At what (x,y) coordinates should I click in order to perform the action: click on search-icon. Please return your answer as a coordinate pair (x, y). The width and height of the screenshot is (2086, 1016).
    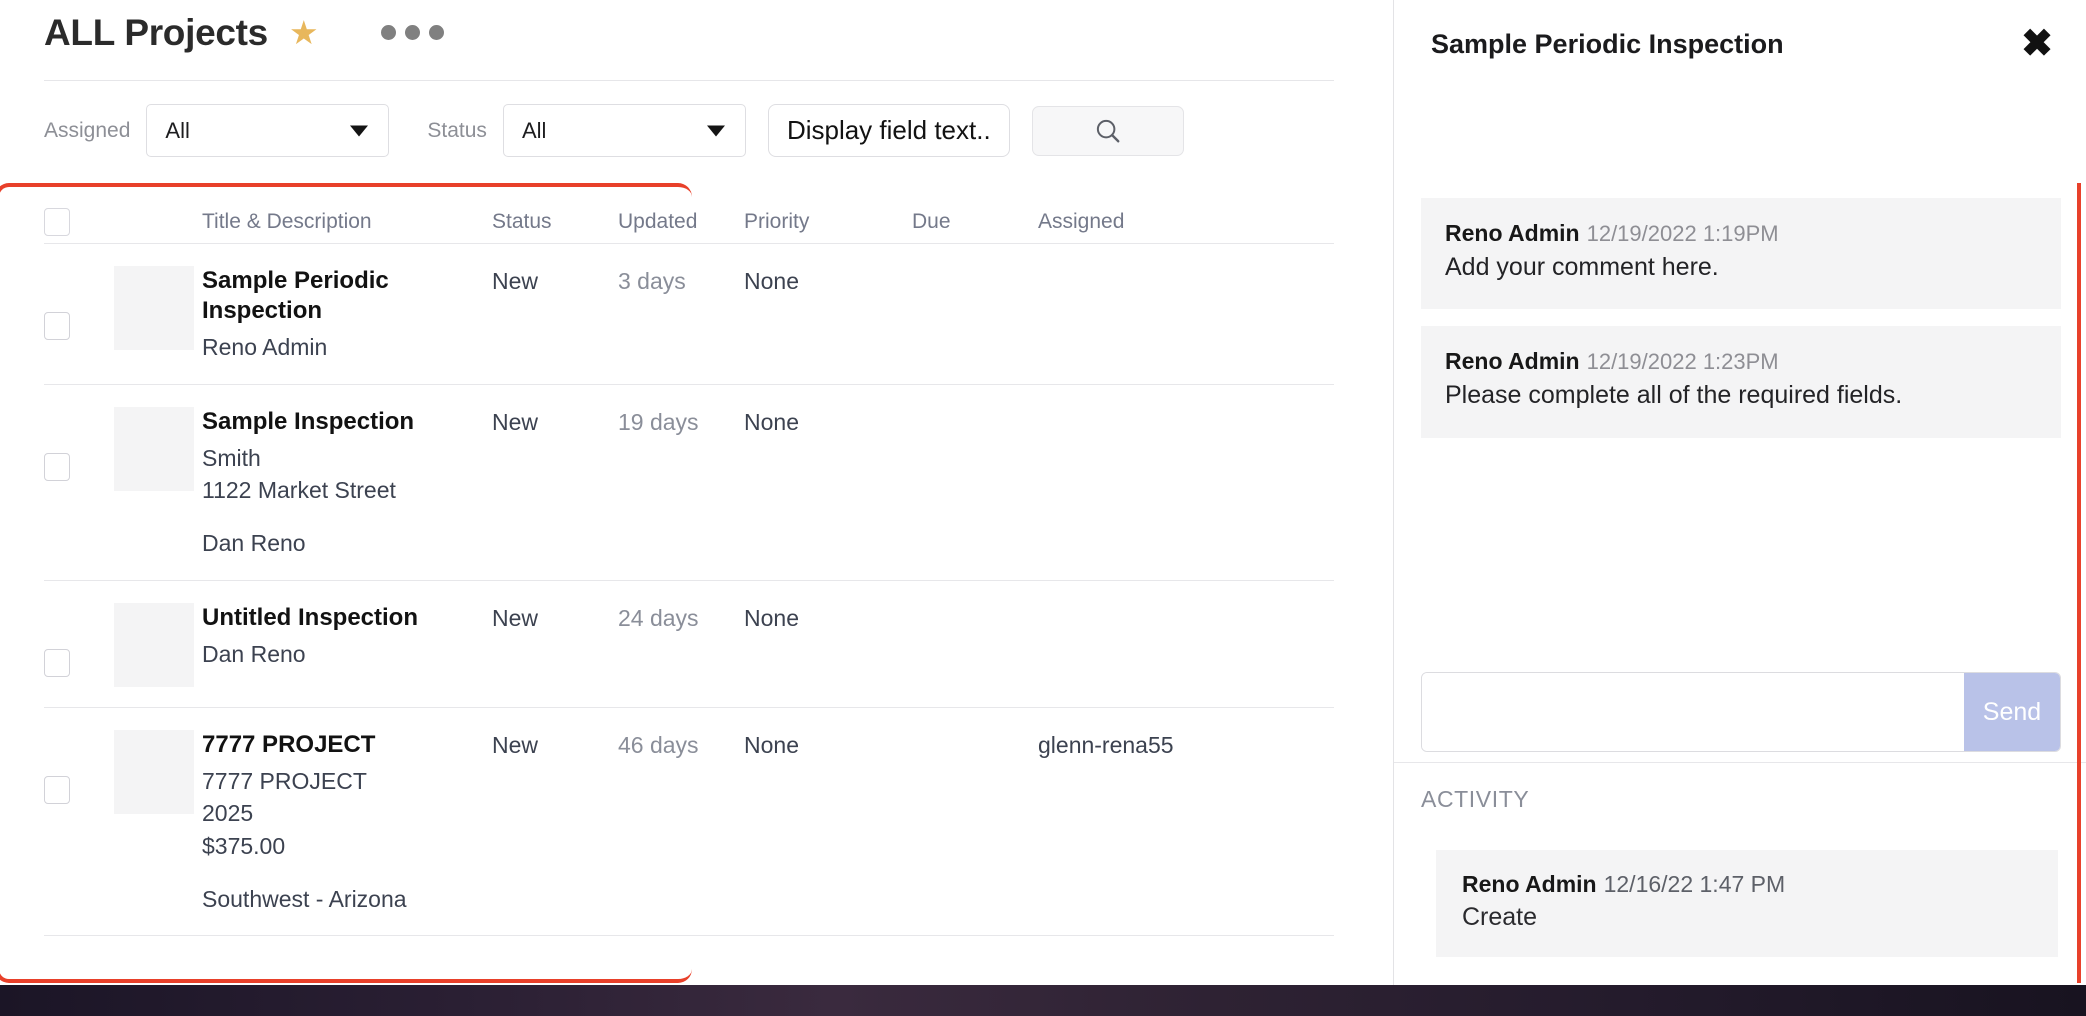
    Looking at the image, I should click on (1108, 130).